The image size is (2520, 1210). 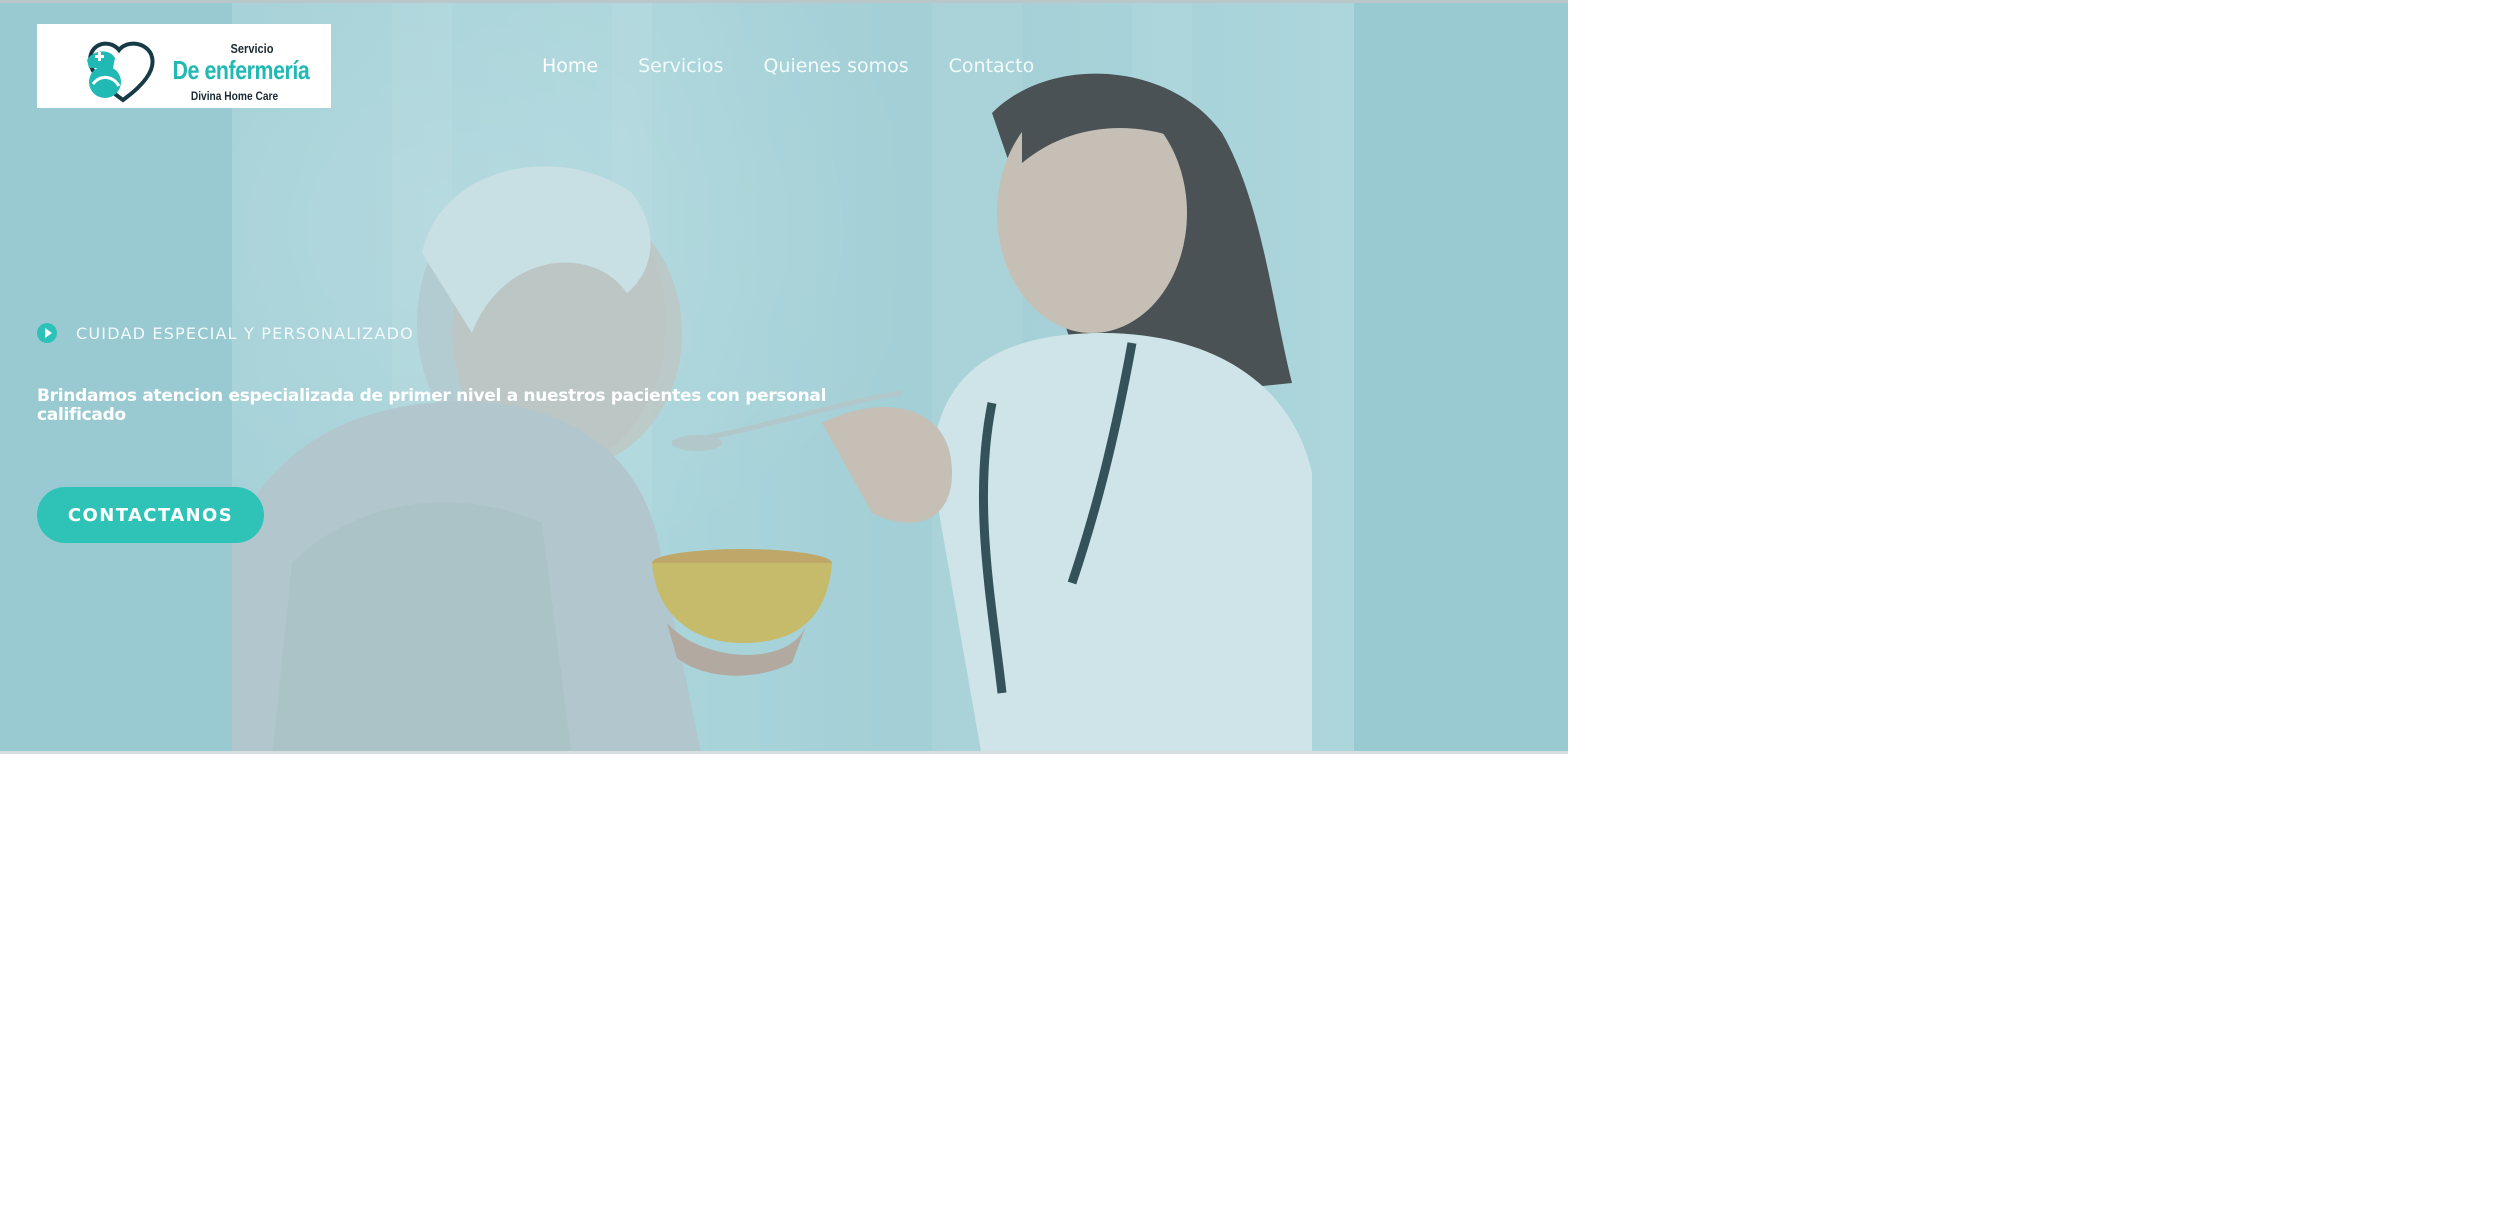 I want to click on logo-text-de-enfermeria: De enfermería, so click(x=241, y=70).